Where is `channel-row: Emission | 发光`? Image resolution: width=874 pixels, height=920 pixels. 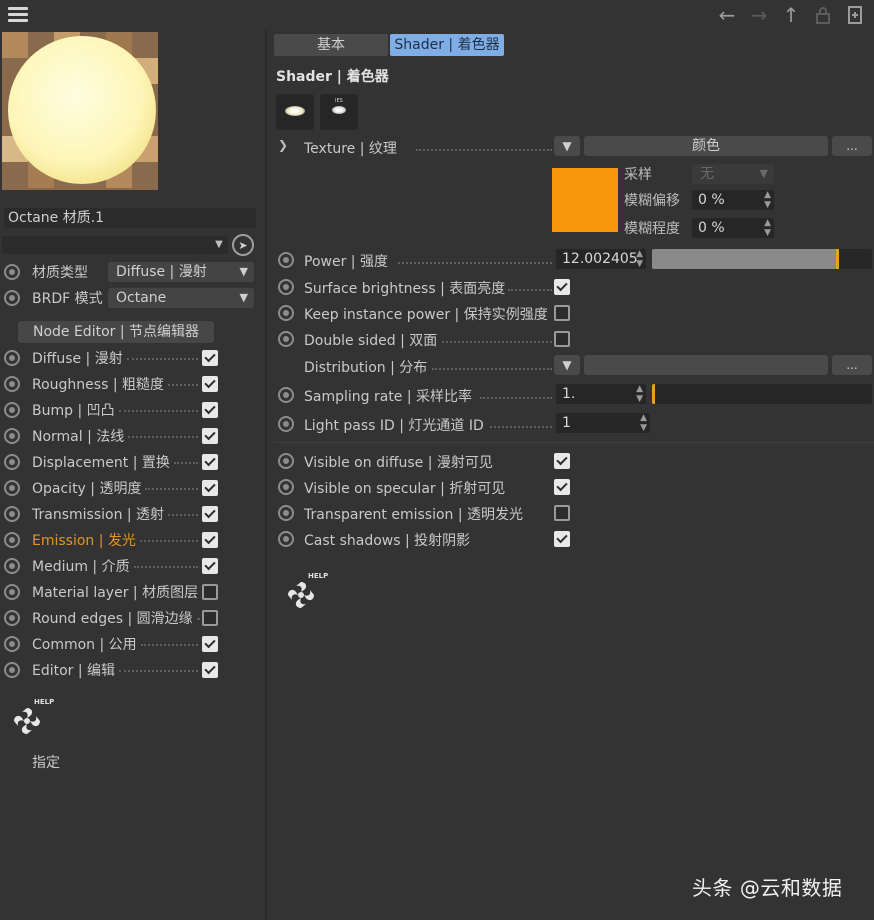 channel-row: Emission | 发光 is located at coordinates (131, 540).